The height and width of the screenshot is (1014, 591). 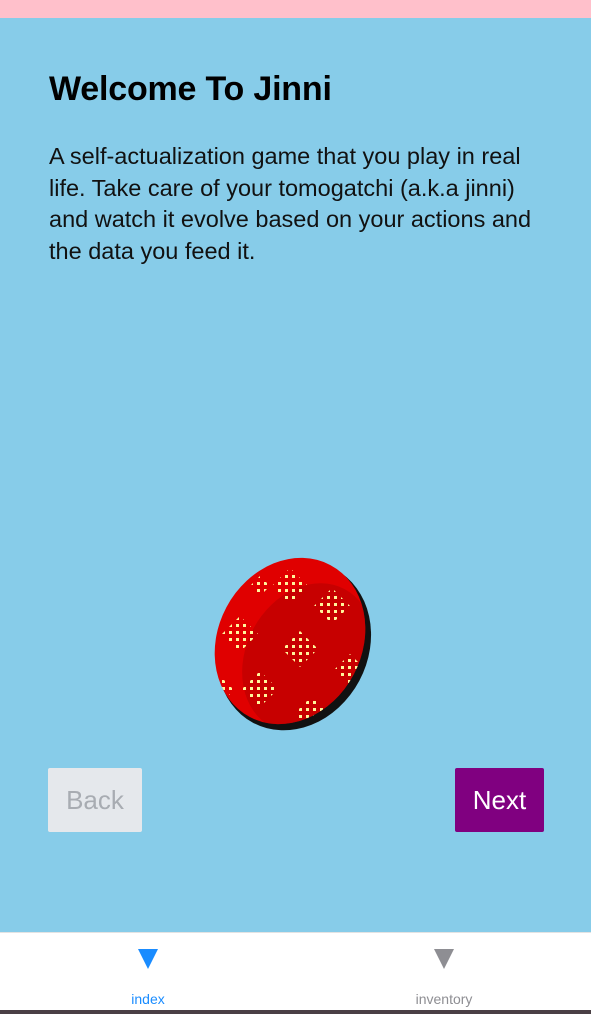 What do you see at coordinates (148, 972) in the screenshot?
I see `tab-index: index` at bounding box center [148, 972].